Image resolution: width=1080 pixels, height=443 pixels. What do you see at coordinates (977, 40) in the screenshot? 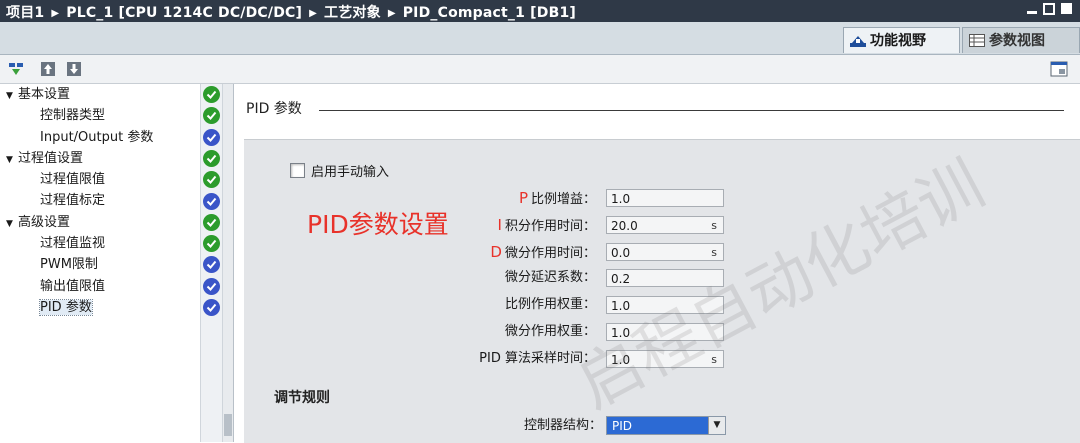
I see `parameter-view-icon` at bounding box center [977, 40].